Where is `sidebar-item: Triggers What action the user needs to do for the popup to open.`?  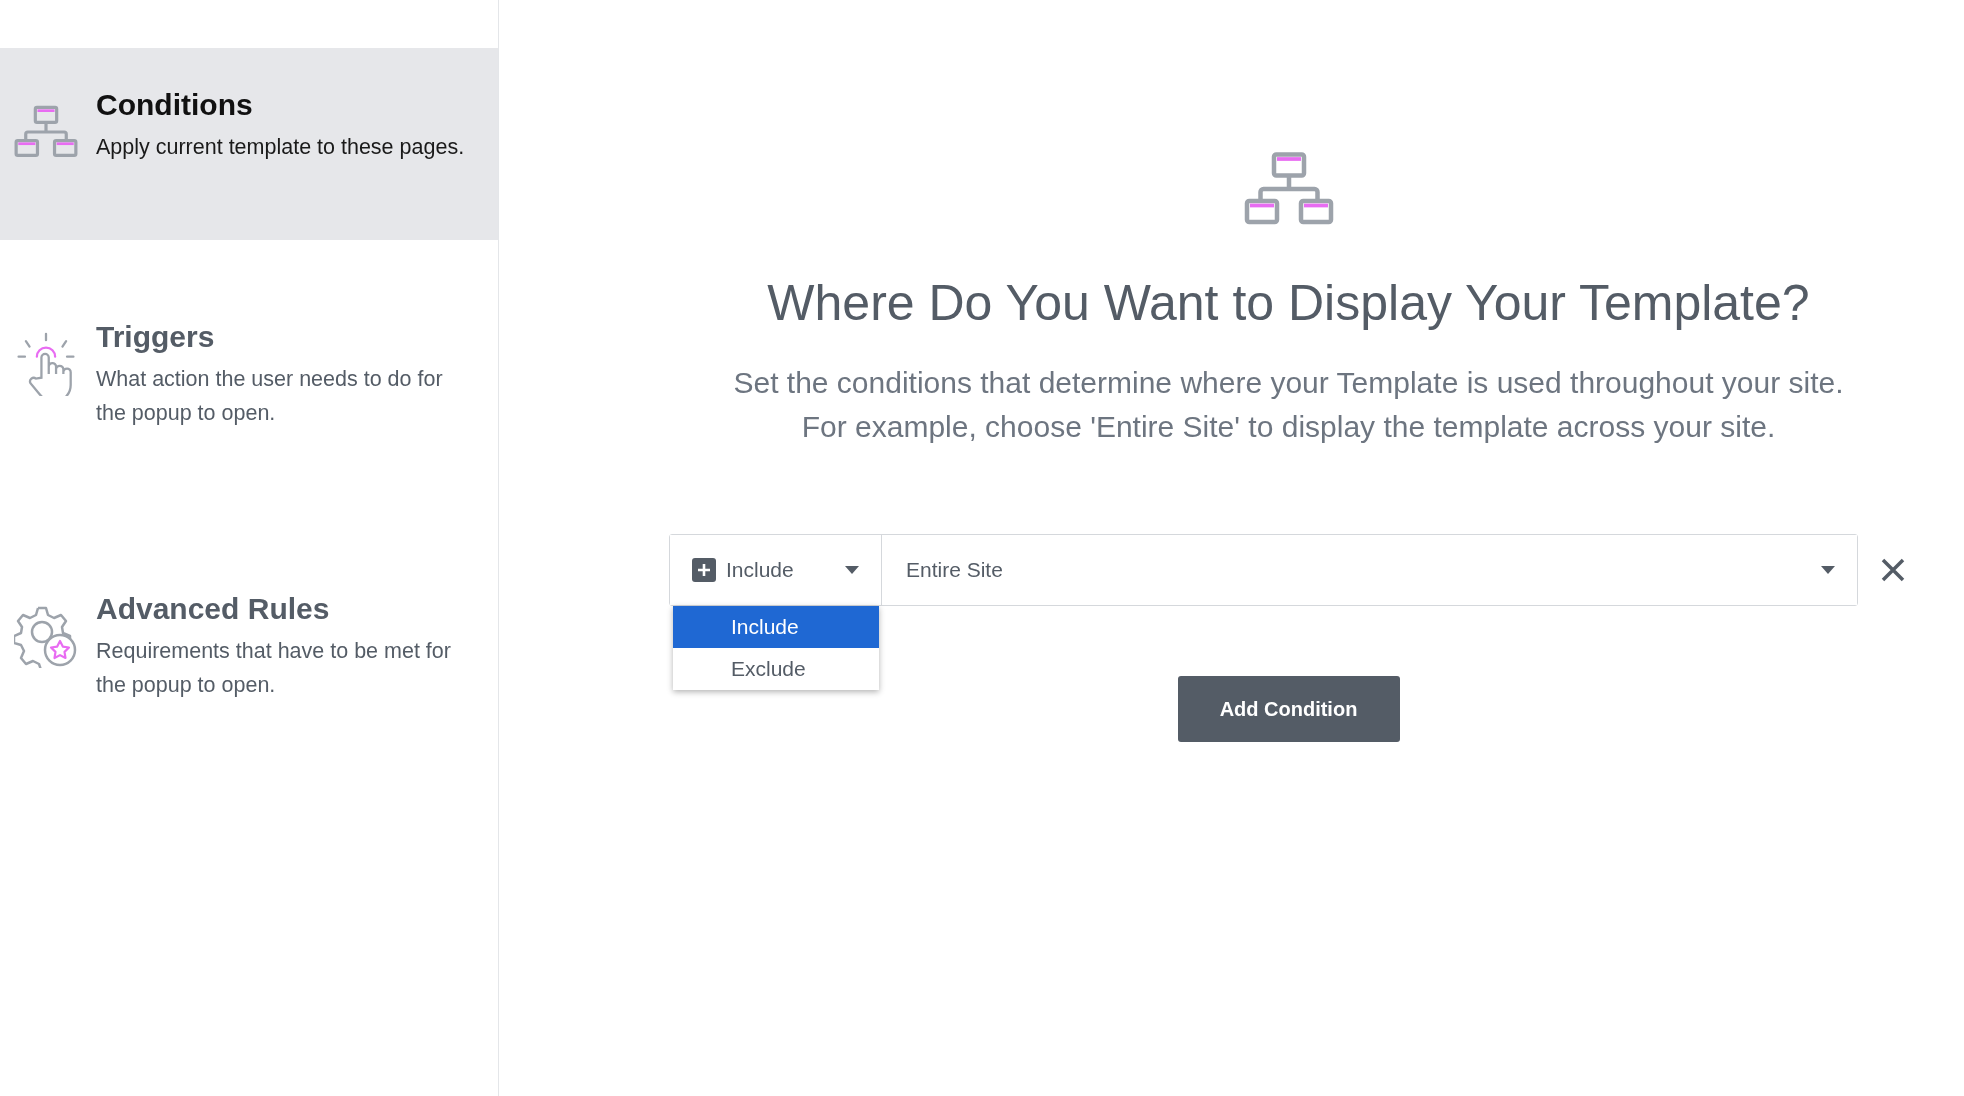
sidebar-item: Triggers What action the user needs to do for the popup to open. is located at coordinates (249, 376).